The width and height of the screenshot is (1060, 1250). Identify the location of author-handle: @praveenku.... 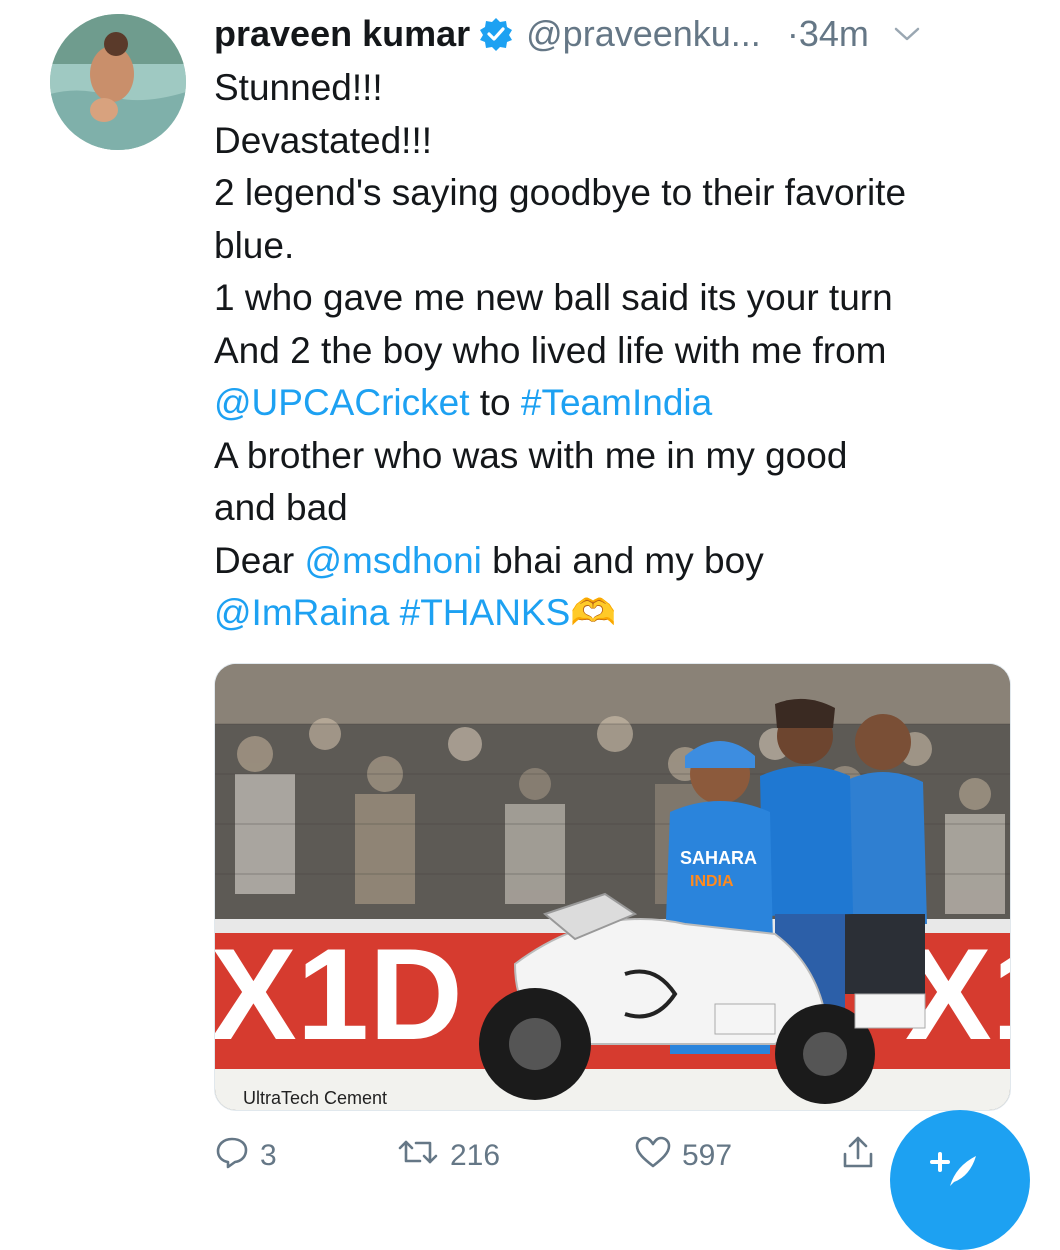
(643, 34).